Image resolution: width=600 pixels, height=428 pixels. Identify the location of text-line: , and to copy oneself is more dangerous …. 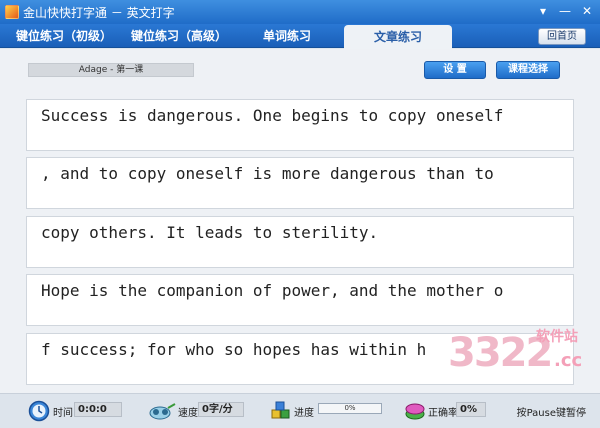
(300, 183).